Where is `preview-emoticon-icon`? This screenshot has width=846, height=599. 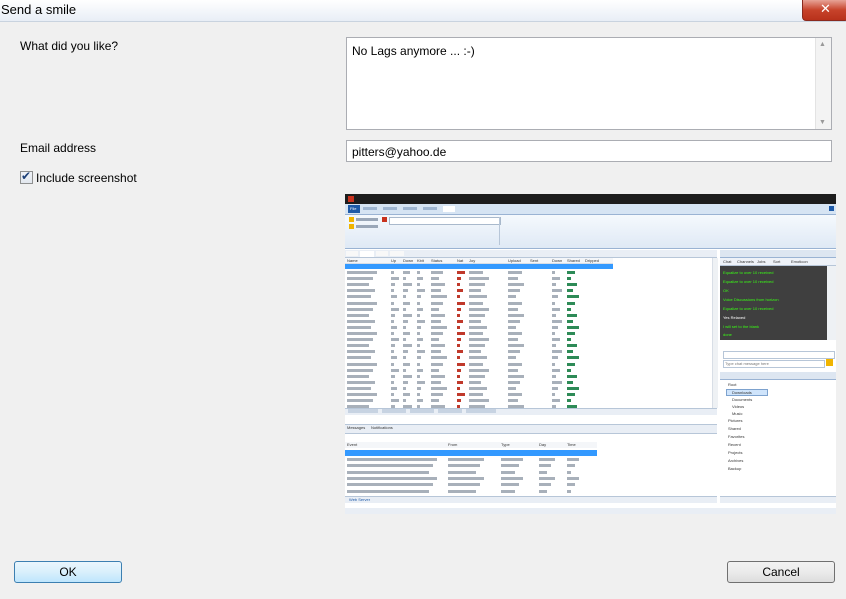 preview-emoticon-icon is located at coordinates (829, 362).